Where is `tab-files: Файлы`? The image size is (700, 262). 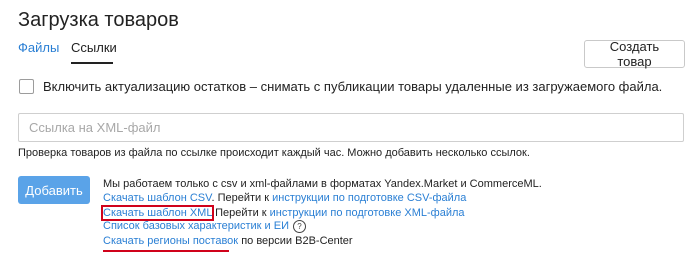
tab-files: Файлы is located at coordinates (38, 47).